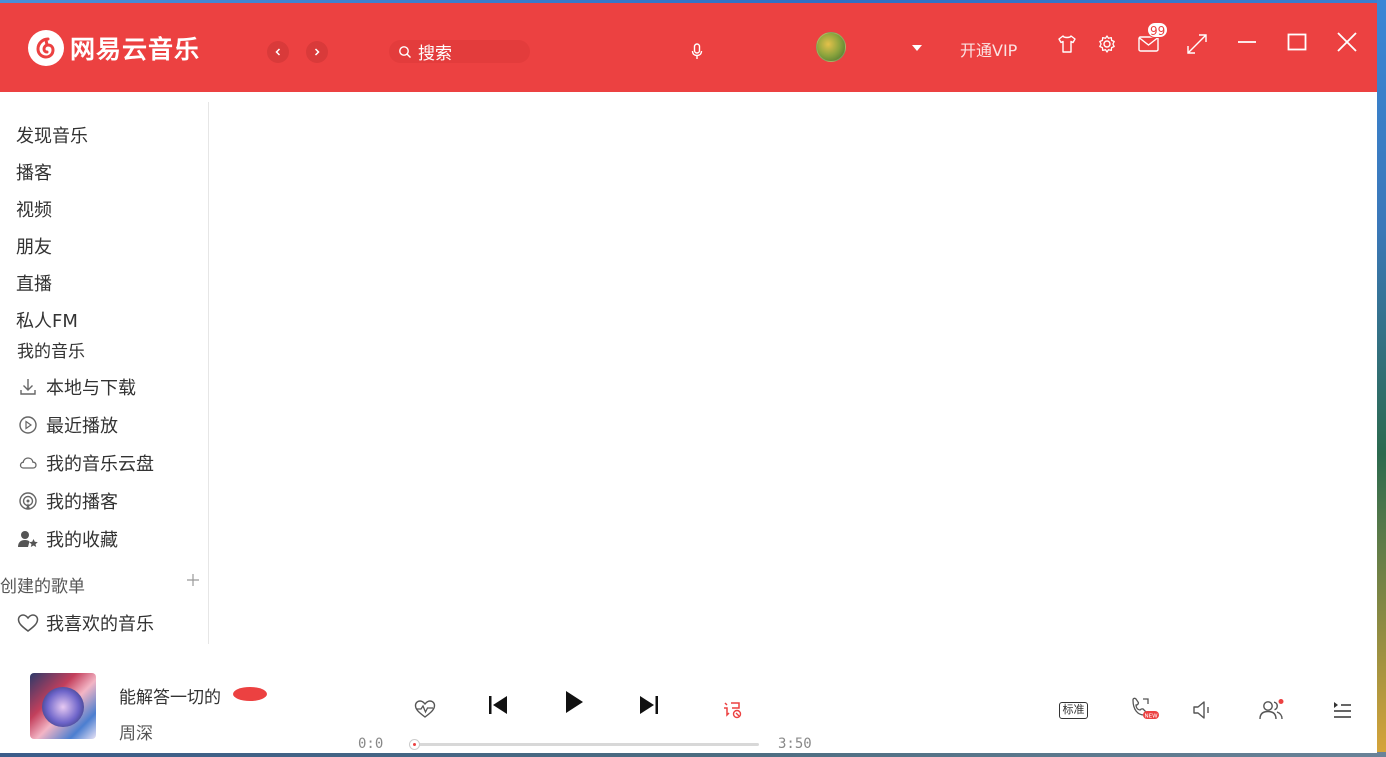 The height and width of the screenshot is (757, 1386). I want to click on listen-together-button, so click(1272, 712).